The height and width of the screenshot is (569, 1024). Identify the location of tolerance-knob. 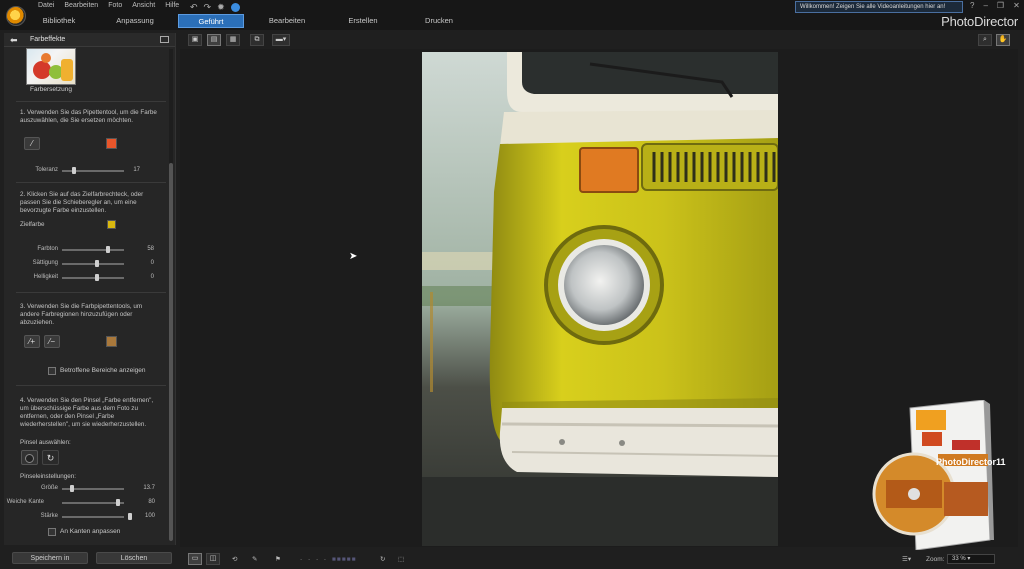
(74, 170).